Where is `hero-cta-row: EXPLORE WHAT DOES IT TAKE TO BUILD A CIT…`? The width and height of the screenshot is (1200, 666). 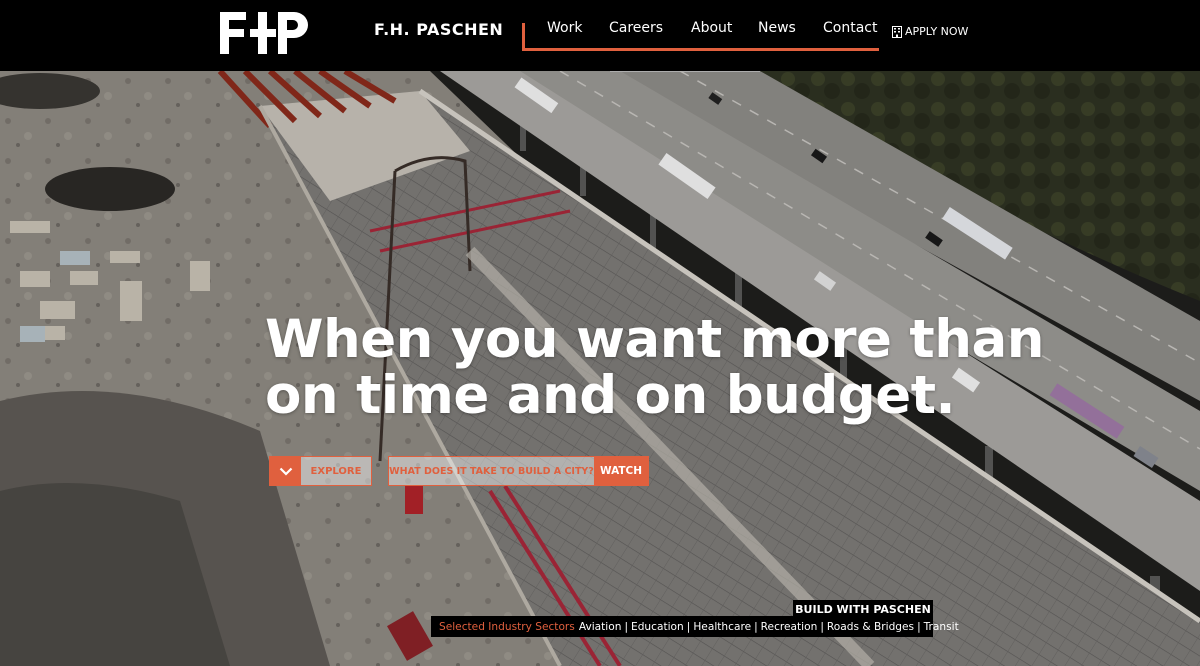 hero-cta-row: EXPLORE WHAT DOES IT TAKE TO BUILD A CIT… is located at coordinates (459, 471).